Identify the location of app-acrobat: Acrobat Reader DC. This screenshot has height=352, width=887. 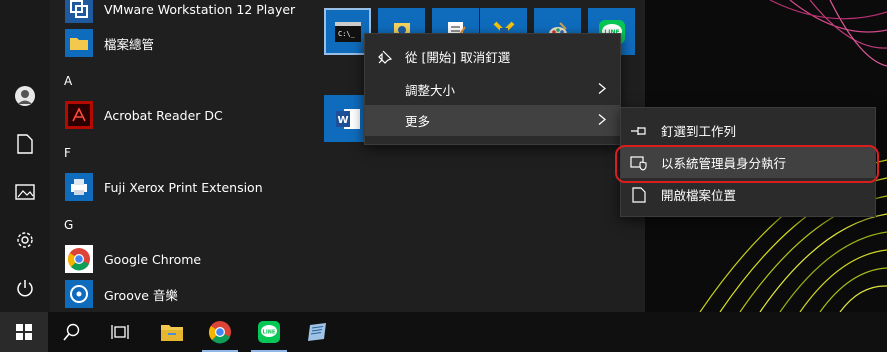
(179, 115).